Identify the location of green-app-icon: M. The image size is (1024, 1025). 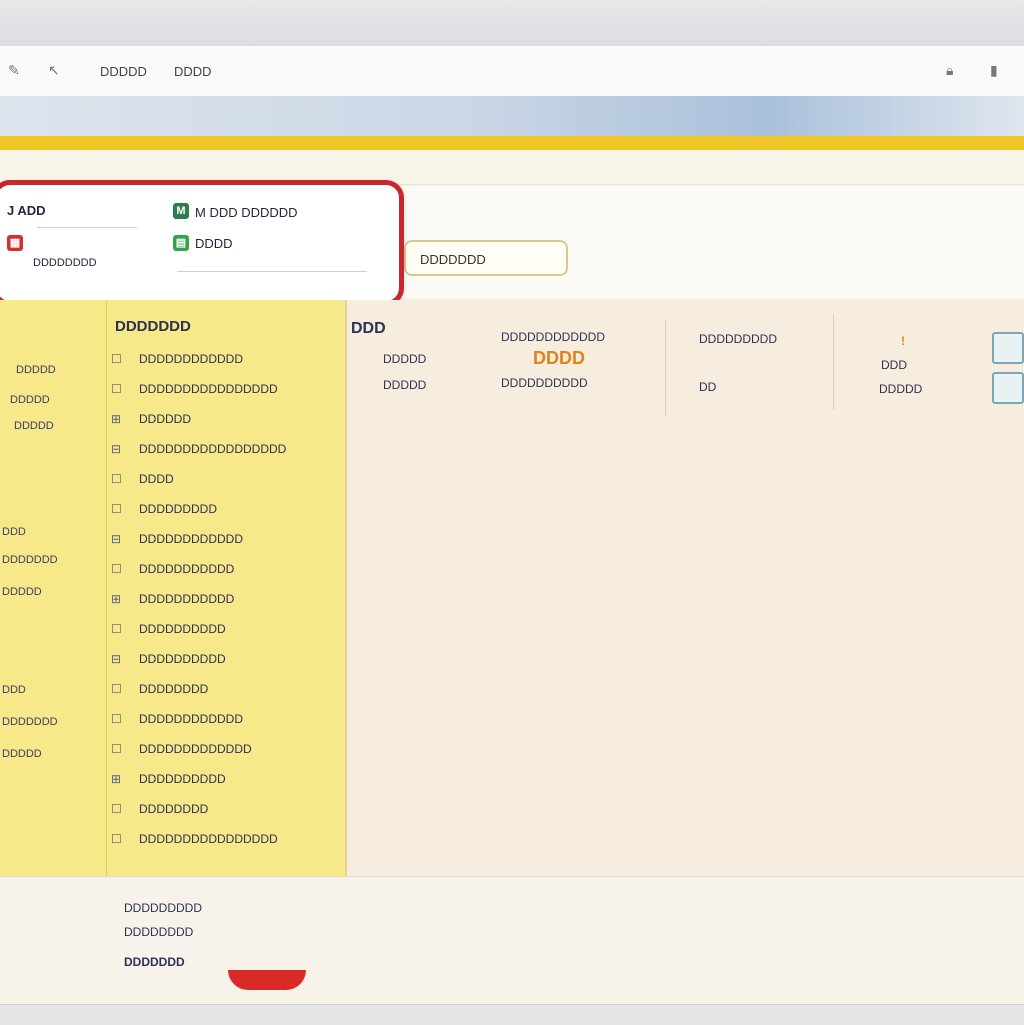
(181, 211).